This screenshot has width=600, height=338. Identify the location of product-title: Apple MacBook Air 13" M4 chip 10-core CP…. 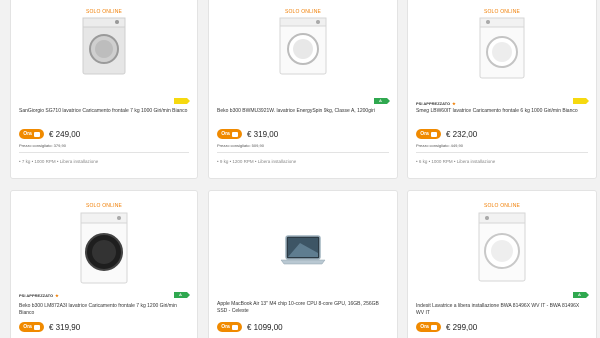
(303, 308).